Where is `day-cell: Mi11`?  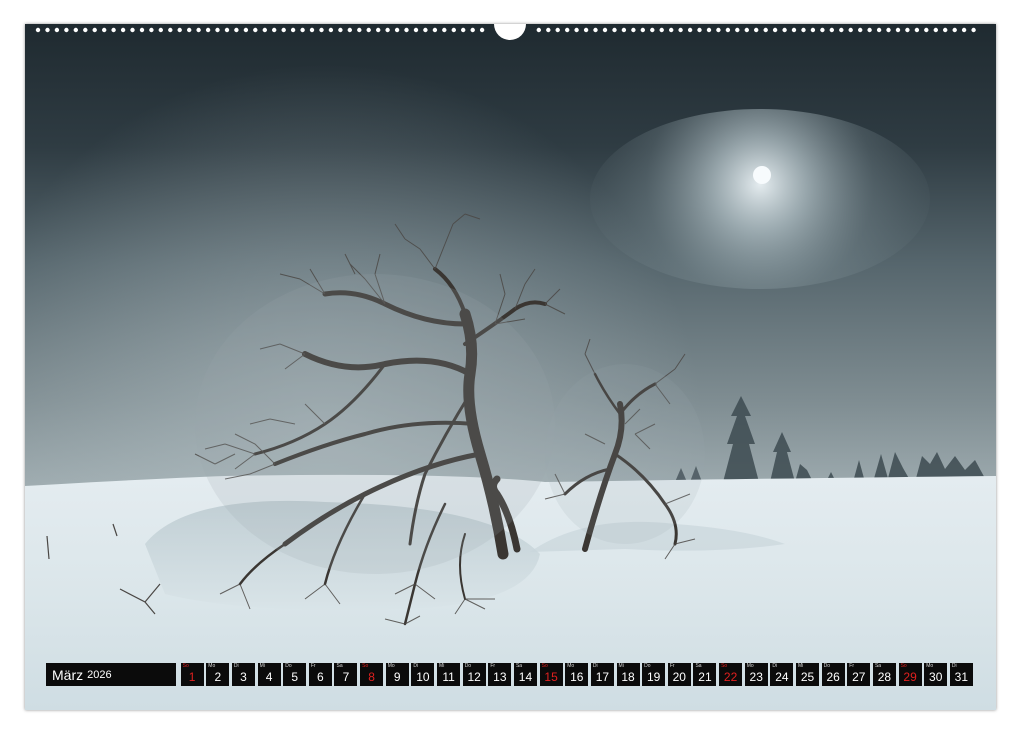
day-cell: Mi11 is located at coordinates (448, 674).